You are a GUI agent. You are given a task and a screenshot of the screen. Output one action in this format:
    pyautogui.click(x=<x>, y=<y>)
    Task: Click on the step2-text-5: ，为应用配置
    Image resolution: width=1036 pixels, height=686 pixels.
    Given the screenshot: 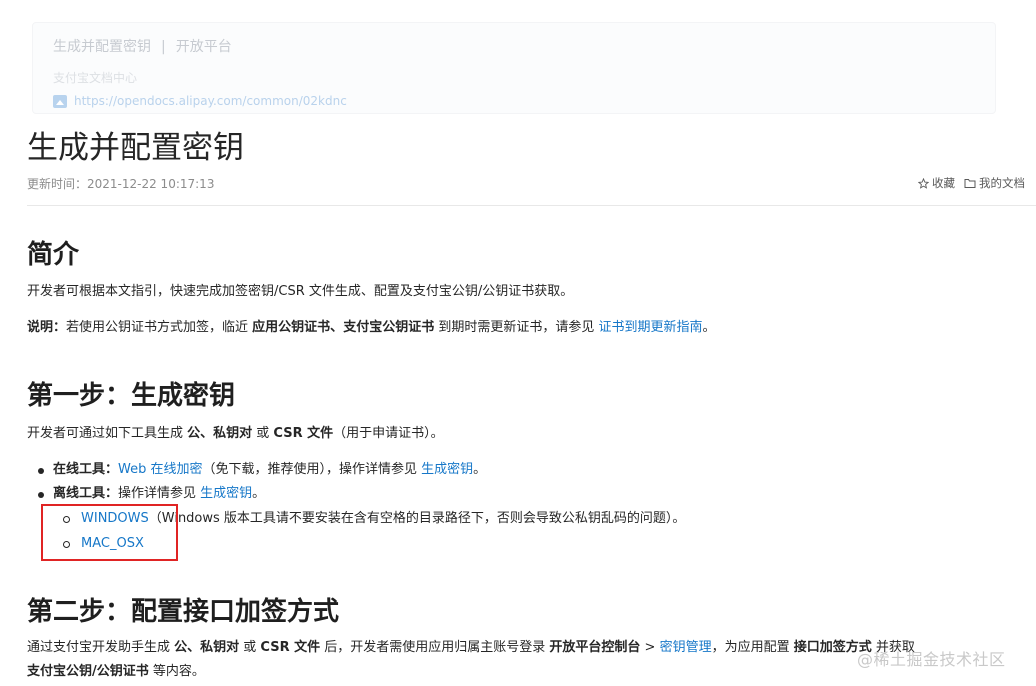 What is the action you would take?
    pyautogui.click(x=752, y=647)
    